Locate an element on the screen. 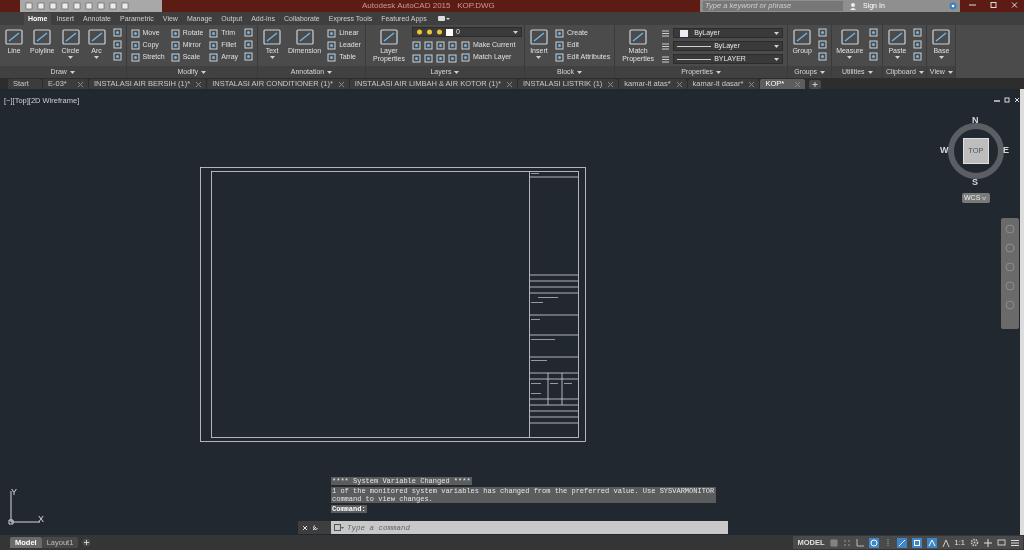 This screenshot has height=550, width=1024. grid-icon is located at coordinates (833, 542).